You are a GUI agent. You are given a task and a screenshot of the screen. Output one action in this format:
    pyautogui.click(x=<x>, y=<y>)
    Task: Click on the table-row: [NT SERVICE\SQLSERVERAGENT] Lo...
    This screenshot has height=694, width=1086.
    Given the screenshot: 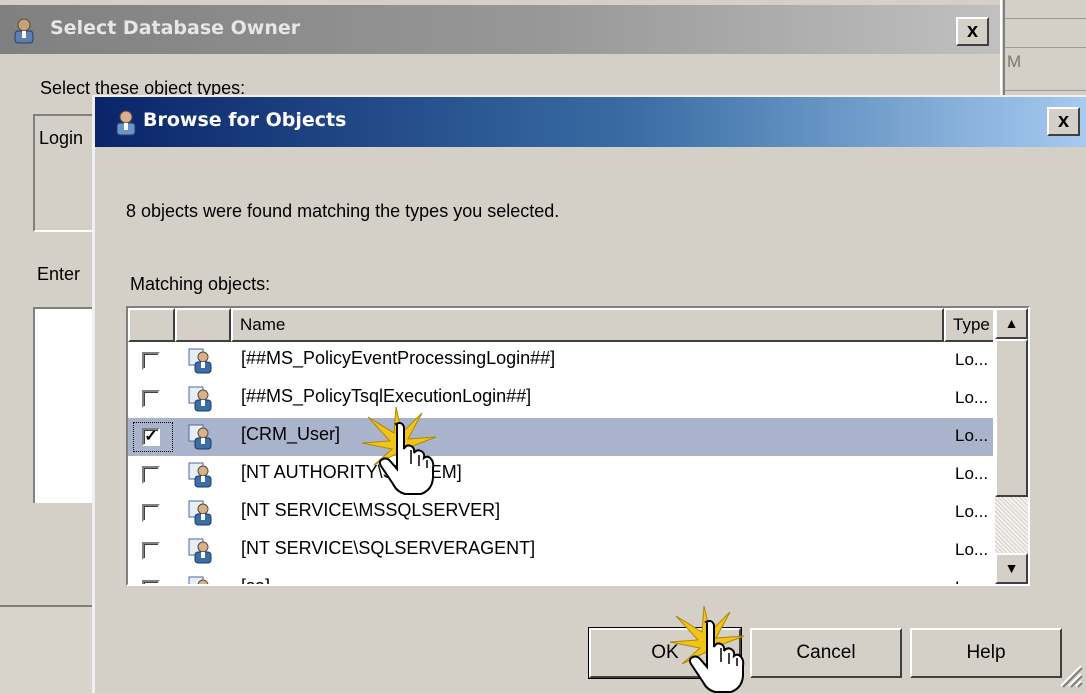 What is the action you would take?
    pyautogui.click(x=560, y=551)
    